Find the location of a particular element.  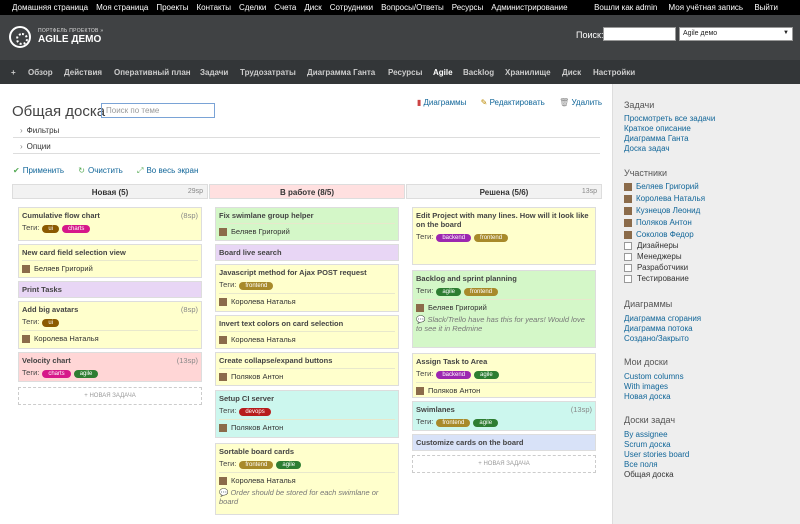

diagrams-link: ▮ Диаграммы is located at coordinates (442, 102).